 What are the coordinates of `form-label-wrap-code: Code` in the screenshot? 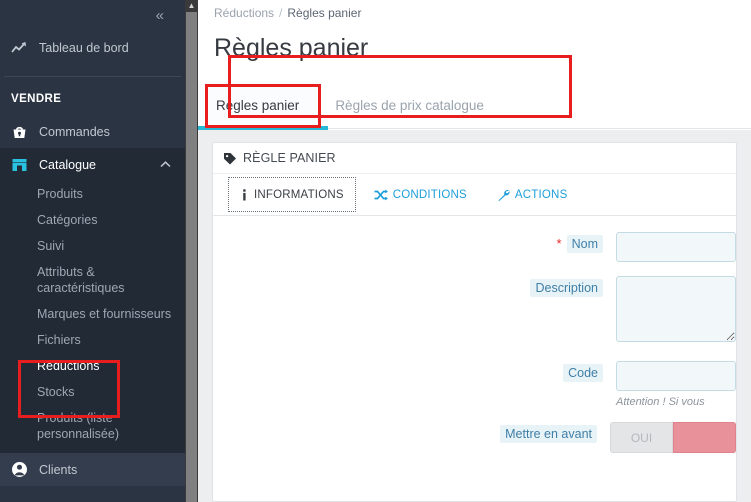 It's located at (408, 371).